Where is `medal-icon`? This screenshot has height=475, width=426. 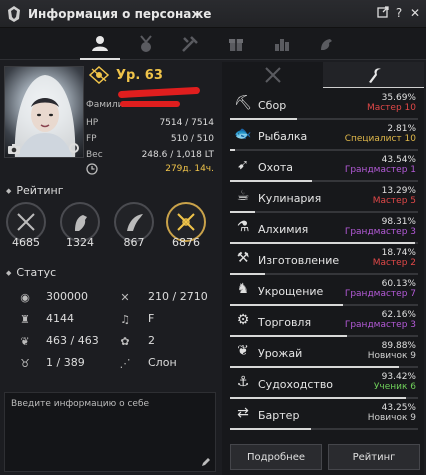 medal-icon is located at coordinates (146, 43).